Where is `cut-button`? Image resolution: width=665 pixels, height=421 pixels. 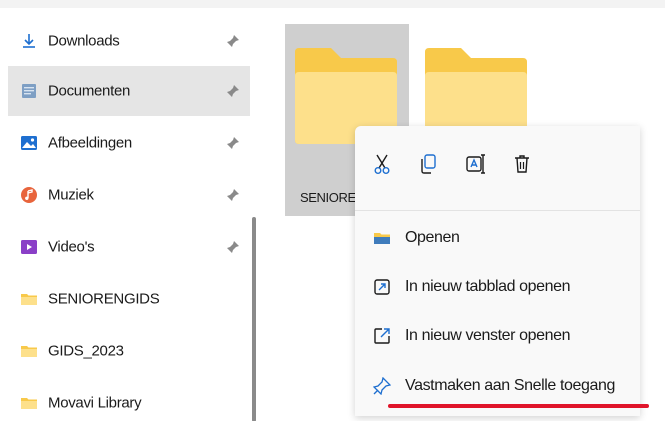 cut-button is located at coordinates (382, 164).